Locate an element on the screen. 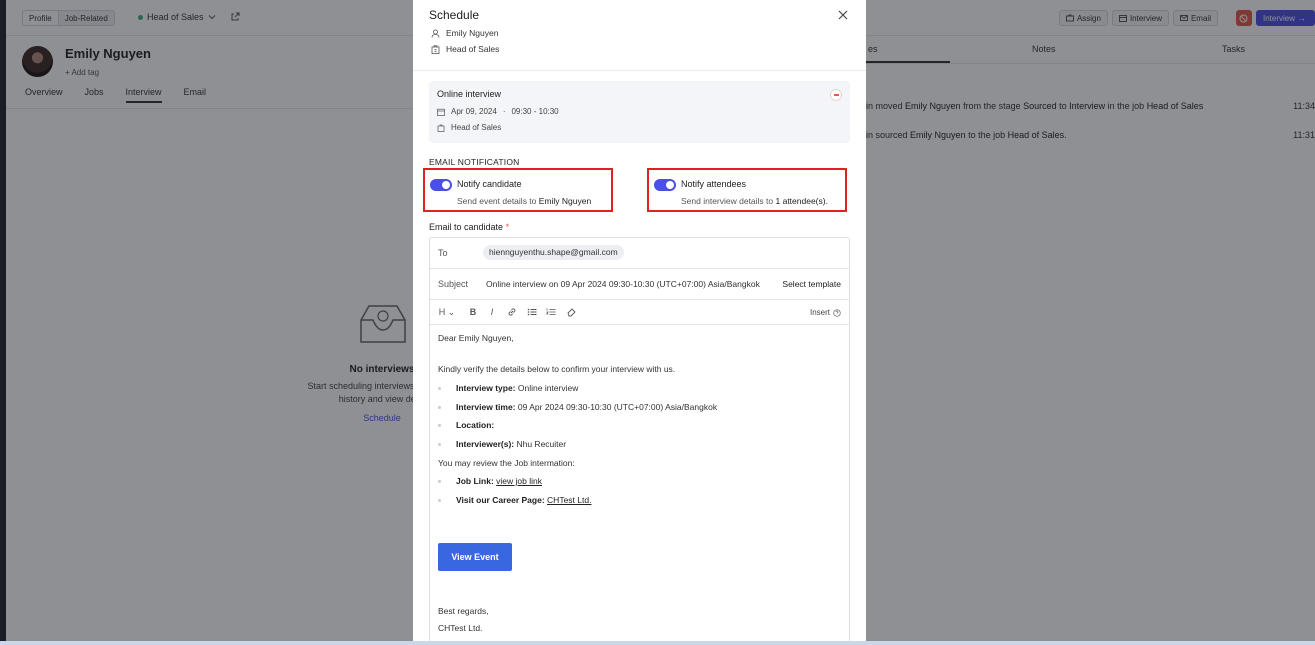  close-icon is located at coordinates (843, 15).